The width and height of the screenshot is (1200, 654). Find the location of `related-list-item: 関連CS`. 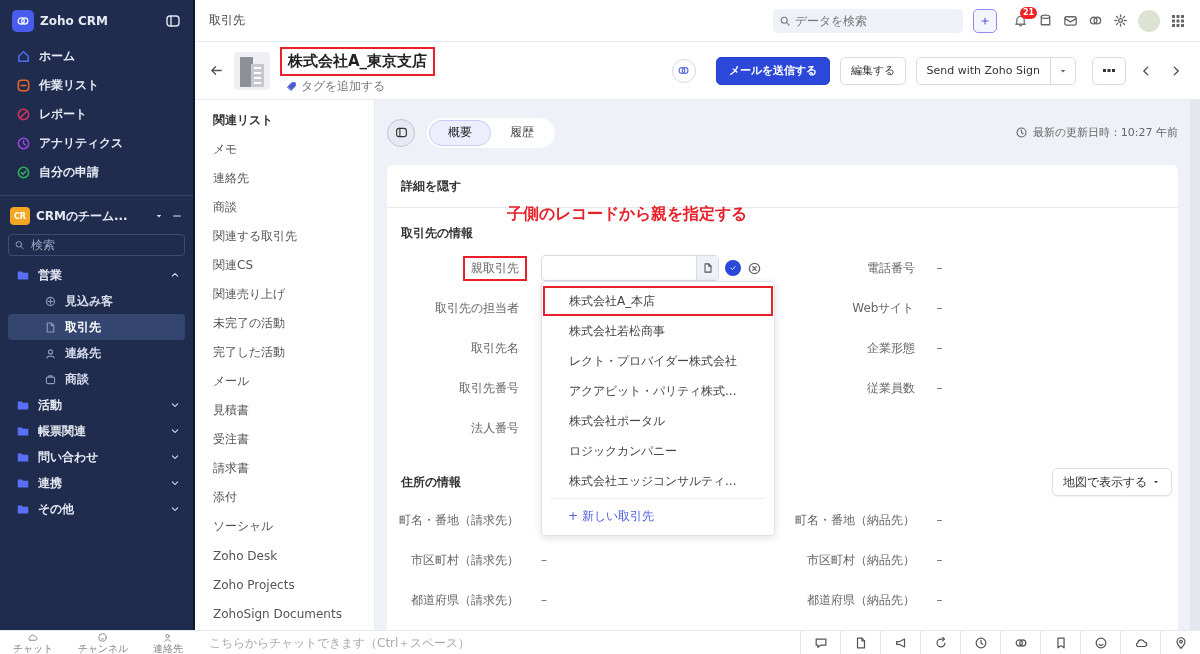

related-list-item: 関連CS is located at coordinates (293, 265).